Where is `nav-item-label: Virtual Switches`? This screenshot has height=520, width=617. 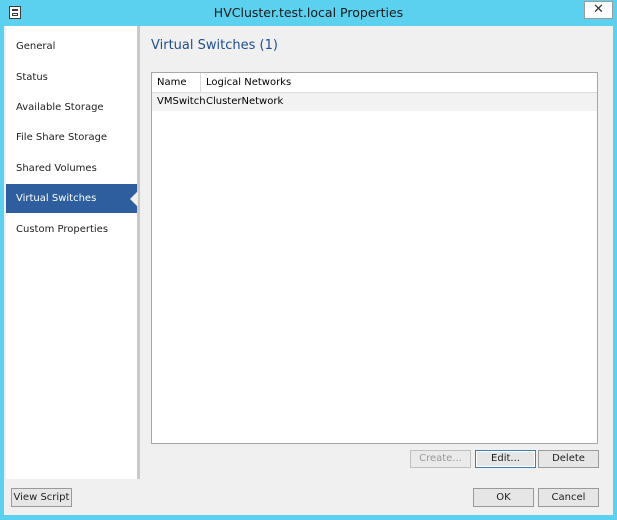
nav-item-label: Virtual Switches is located at coordinates (56, 198).